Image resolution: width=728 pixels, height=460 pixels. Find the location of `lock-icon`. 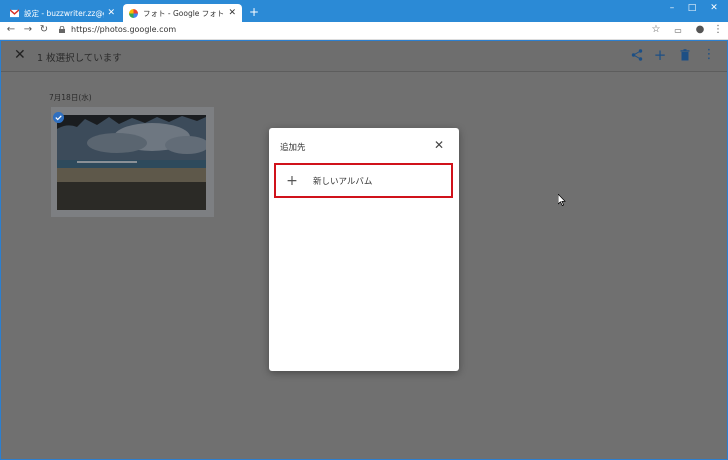

lock-icon is located at coordinates (62, 29).